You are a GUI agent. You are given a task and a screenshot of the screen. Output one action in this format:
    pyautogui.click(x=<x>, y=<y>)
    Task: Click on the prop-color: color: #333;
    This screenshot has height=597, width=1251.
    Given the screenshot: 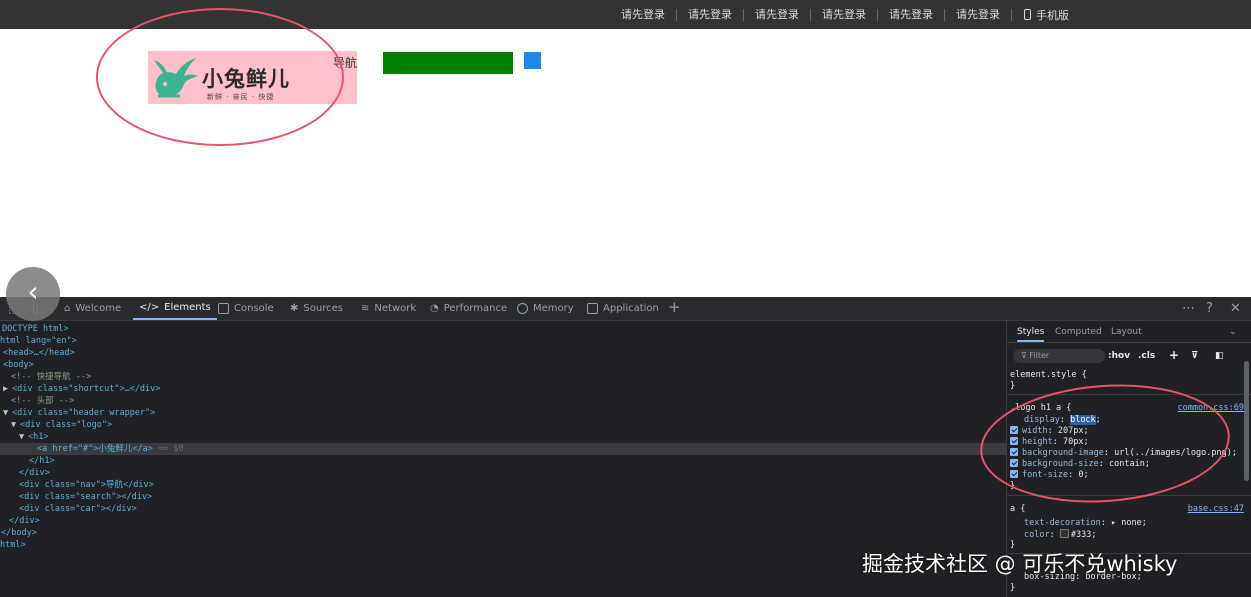 What is the action you would take?
    pyautogui.click(x=1137, y=534)
    